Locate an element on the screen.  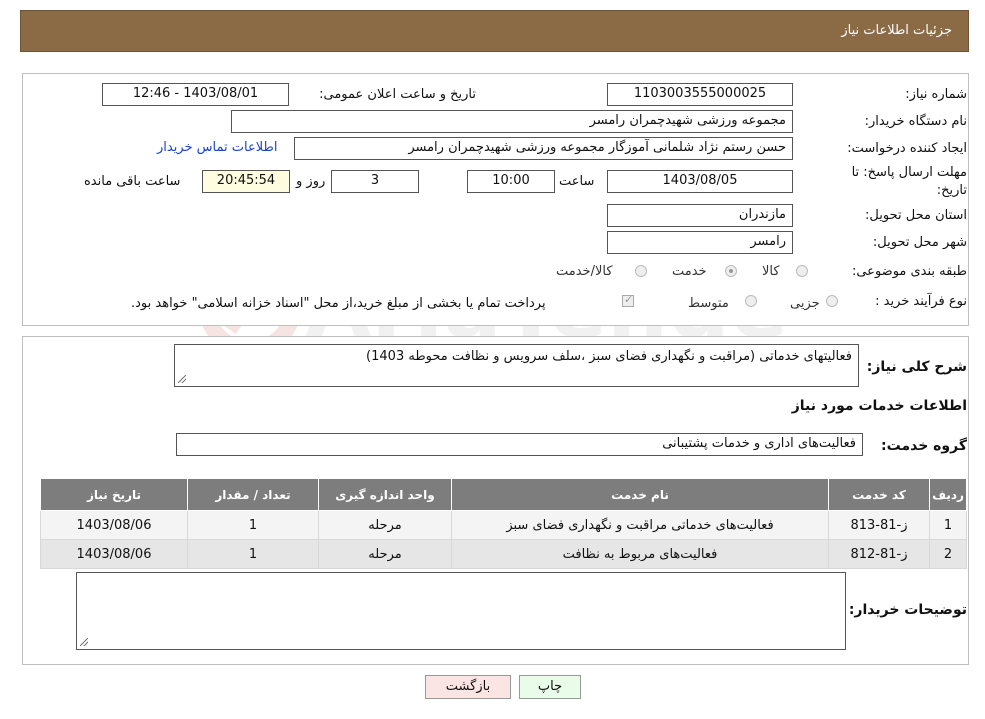
cell-service-code: ز-81-813 is located at coordinates (879, 525).